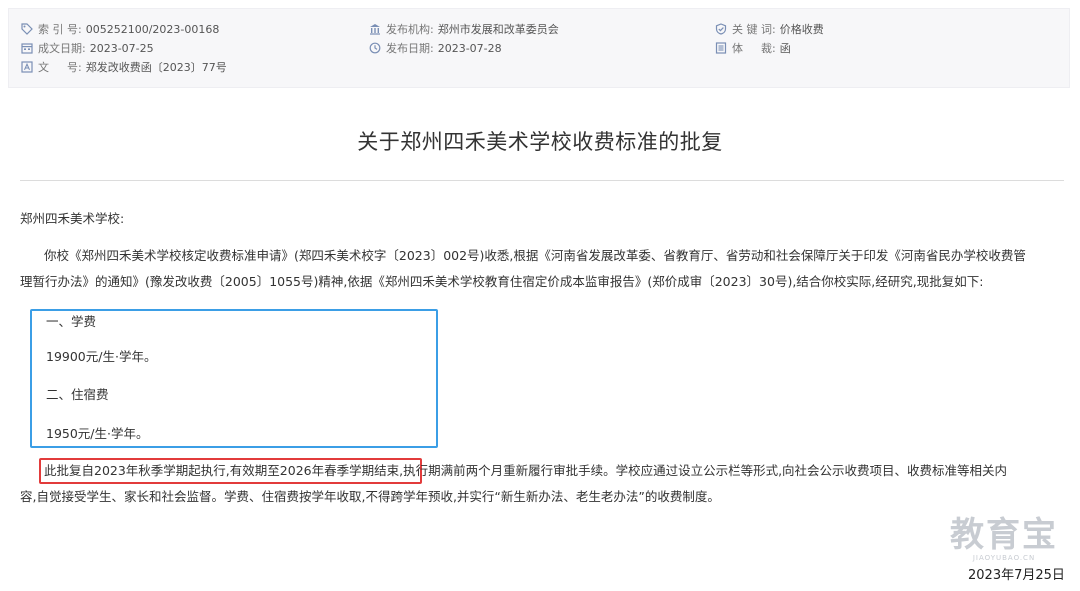 This screenshot has width=1080, height=591. Describe the element at coordinates (60, 67) in the screenshot. I see `meta-docno-label: 文 号:` at that location.